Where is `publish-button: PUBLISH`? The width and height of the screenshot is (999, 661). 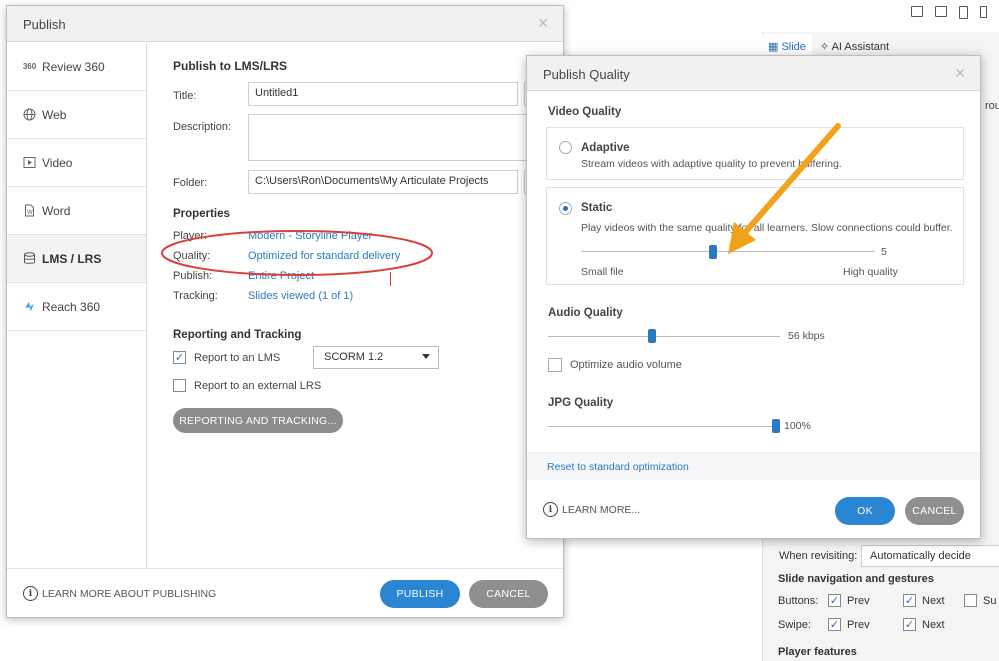
publish-button: PUBLISH is located at coordinates (420, 594).